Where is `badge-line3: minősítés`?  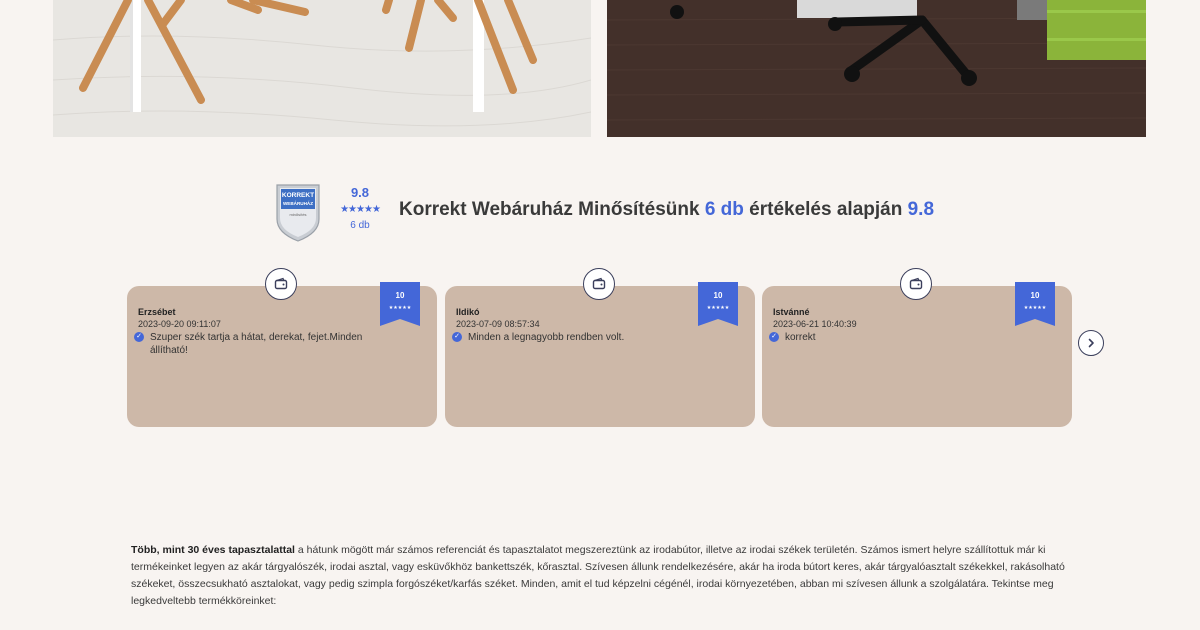 badge-line3: minősítés is located at coordinates (297, 214).